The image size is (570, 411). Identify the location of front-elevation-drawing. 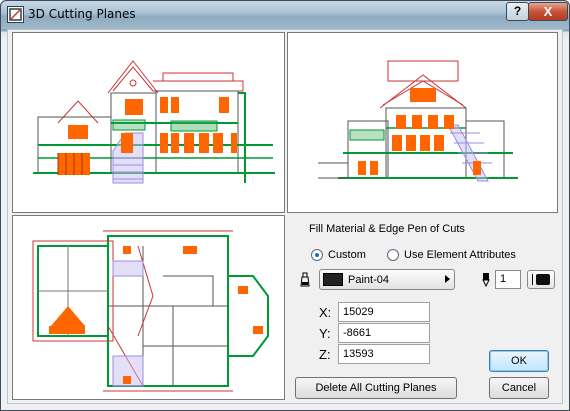
(154, 122).